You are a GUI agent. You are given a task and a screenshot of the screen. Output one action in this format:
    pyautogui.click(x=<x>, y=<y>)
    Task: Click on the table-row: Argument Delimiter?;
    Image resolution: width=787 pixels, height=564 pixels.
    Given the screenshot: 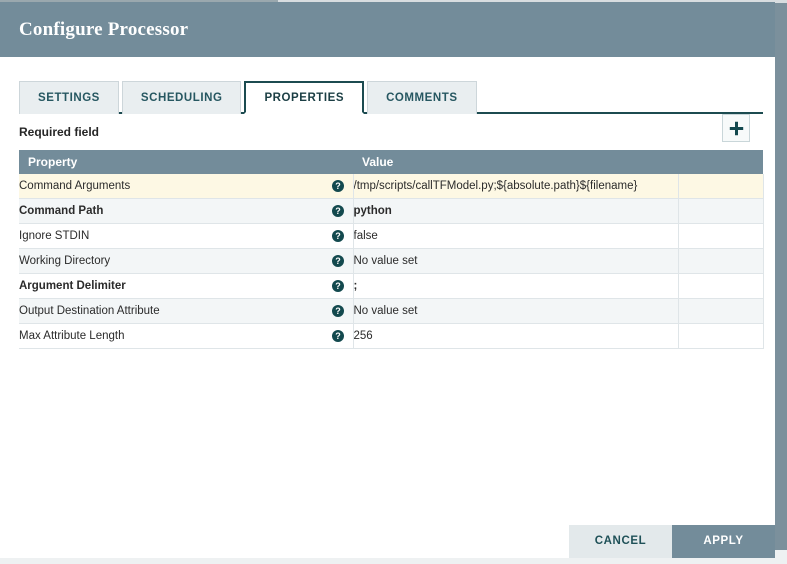 What is the action you would take?
    pyautogui.click(x=391, y=286)
    